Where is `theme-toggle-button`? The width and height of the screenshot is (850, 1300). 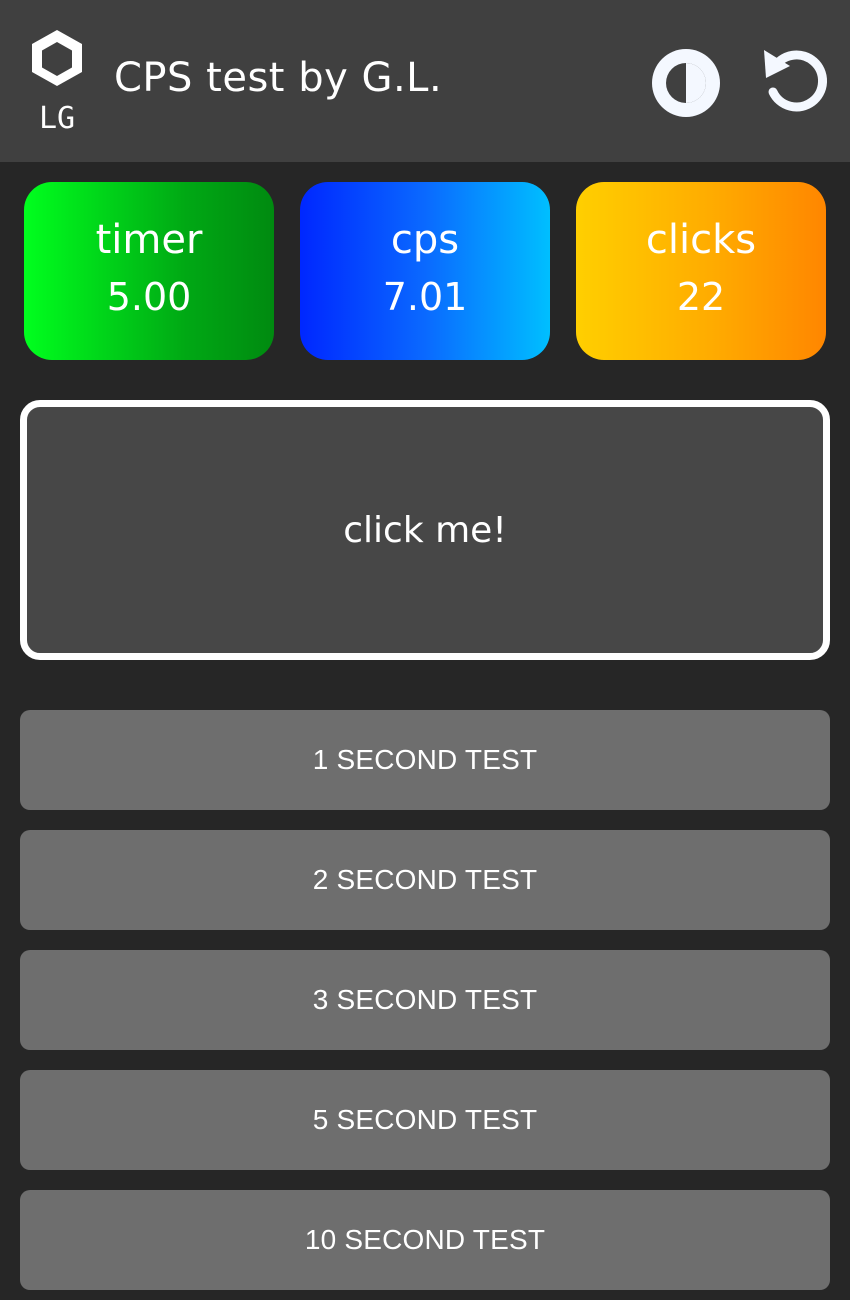 theme-toggle-button is located at coordinates (686, 83).